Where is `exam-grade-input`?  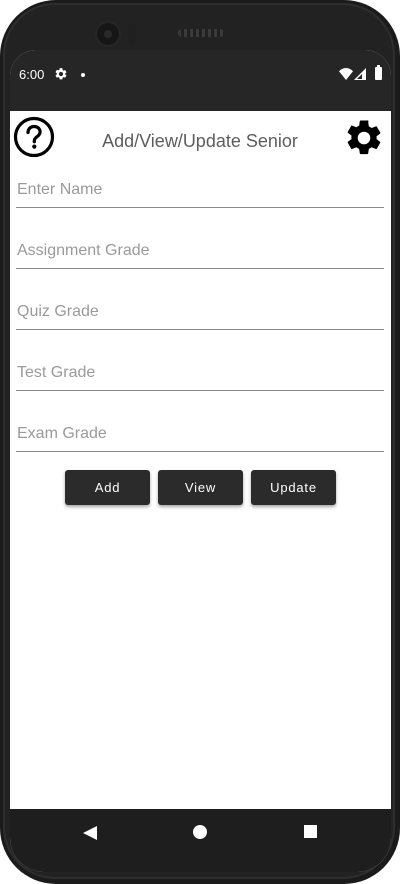
exam-grade-input is located at coordinates (200, 434).